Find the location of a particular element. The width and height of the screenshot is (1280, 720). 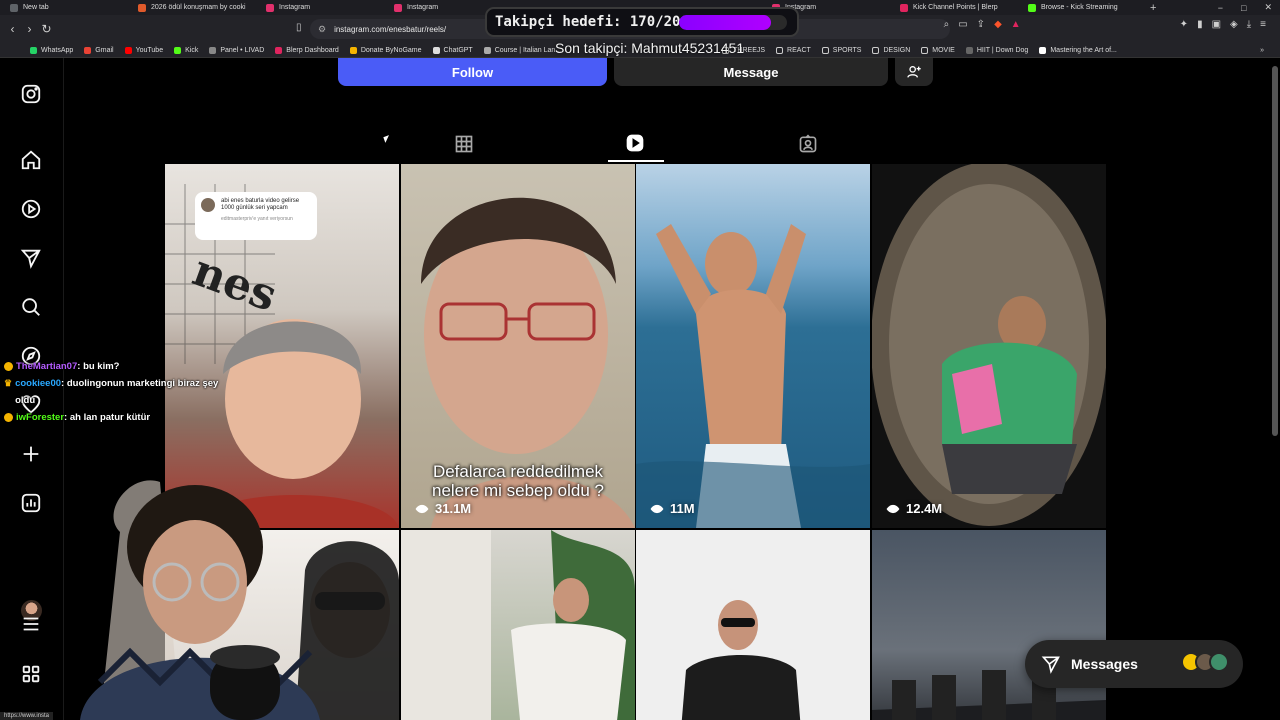

bookmark-label: Panel • LIVAD is located at coordinates (242, 50).